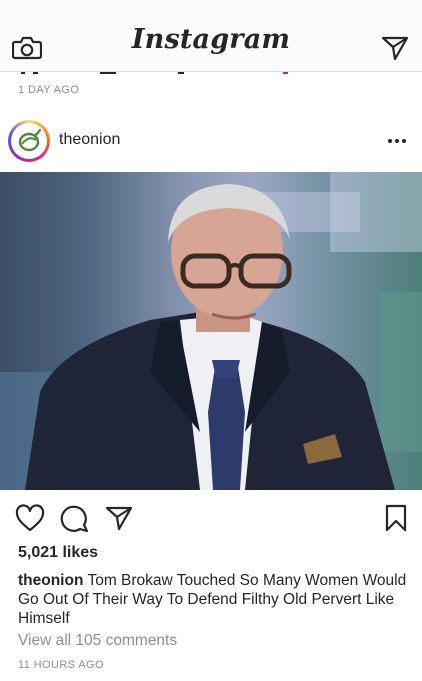  I want to click on top-nav-bar: Instagram, so click(211, 36).